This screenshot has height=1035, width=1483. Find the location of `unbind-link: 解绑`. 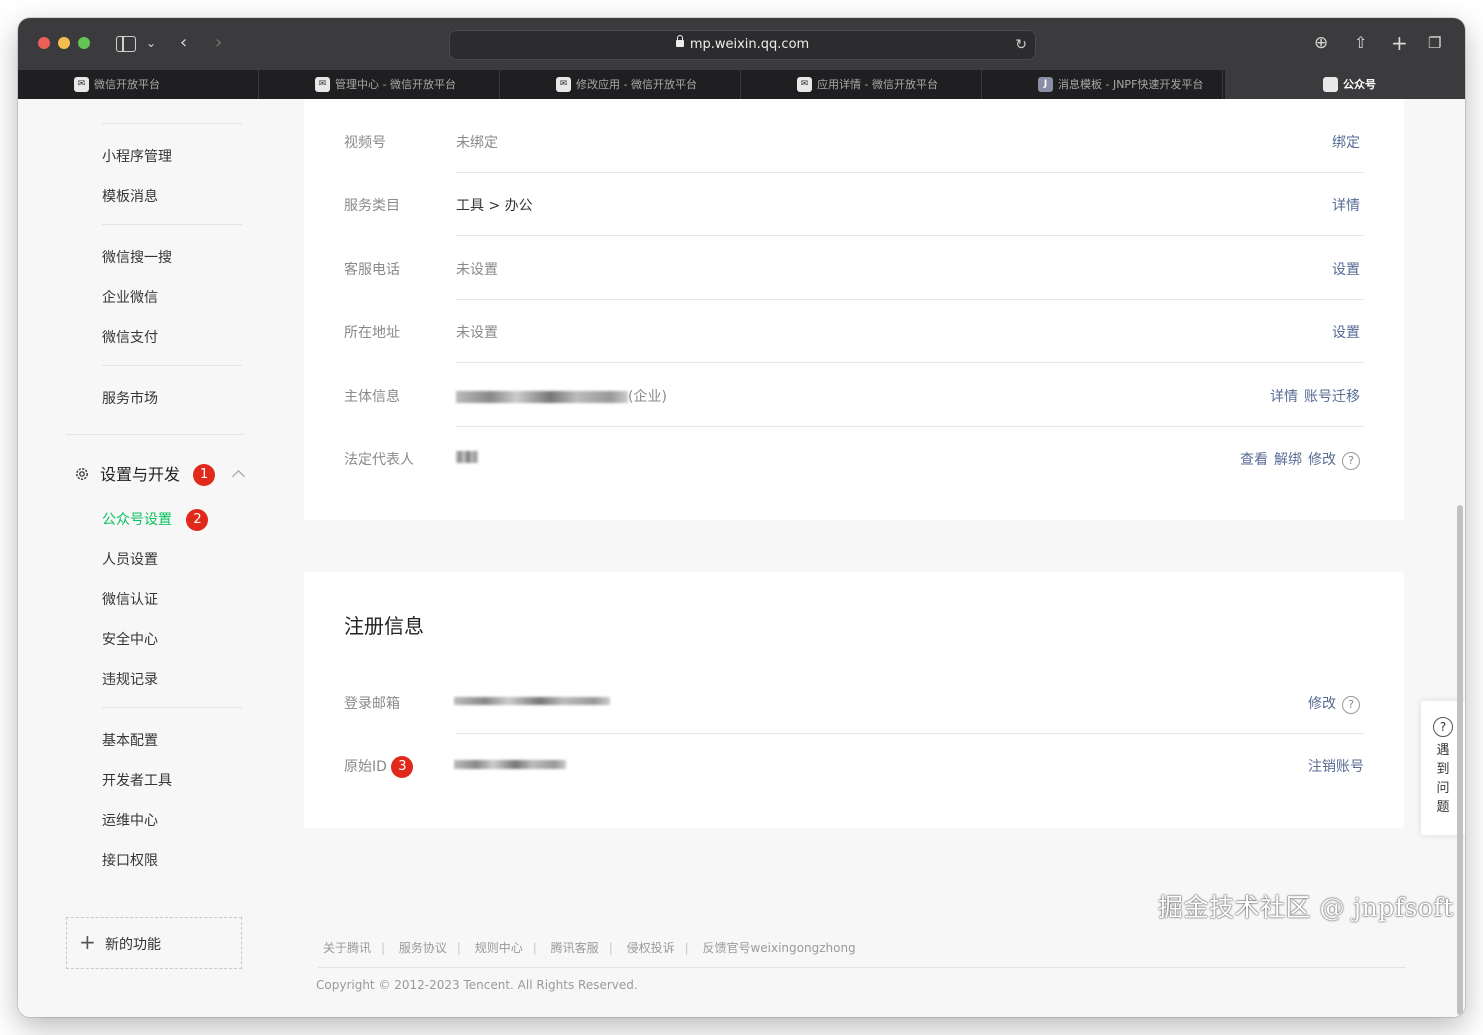

unbind-link: 解绑 is located at coordinates (1288, 460).